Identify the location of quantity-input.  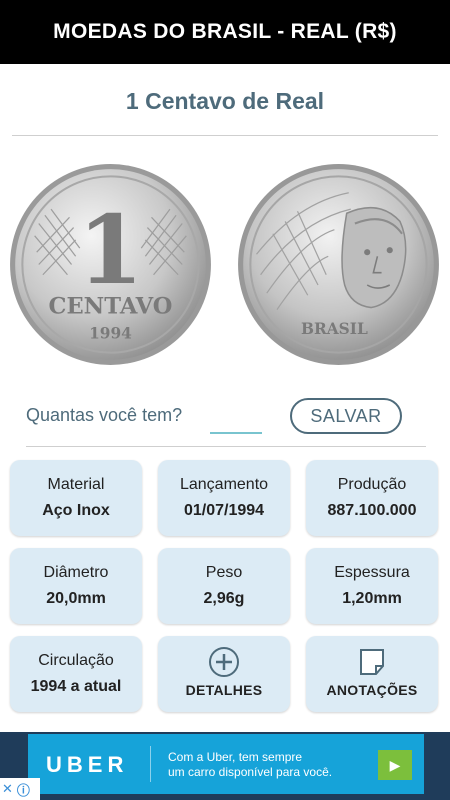
(236, 417).